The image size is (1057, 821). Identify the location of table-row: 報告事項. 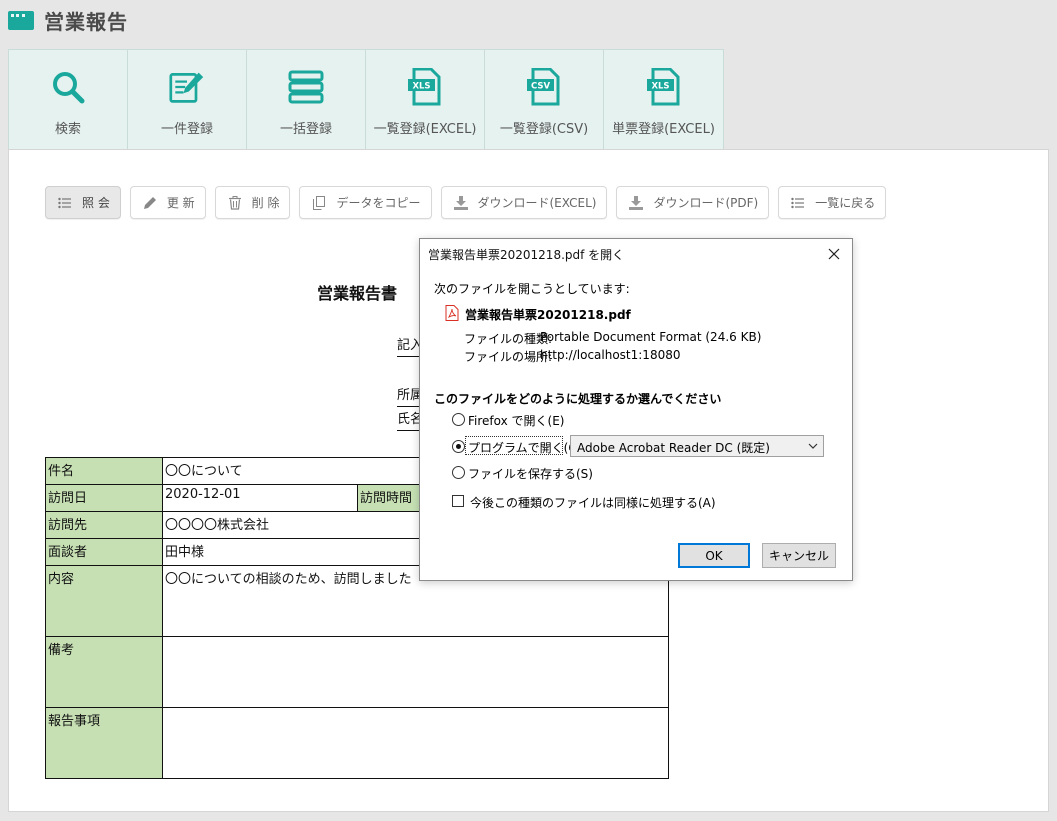
(357, 743).